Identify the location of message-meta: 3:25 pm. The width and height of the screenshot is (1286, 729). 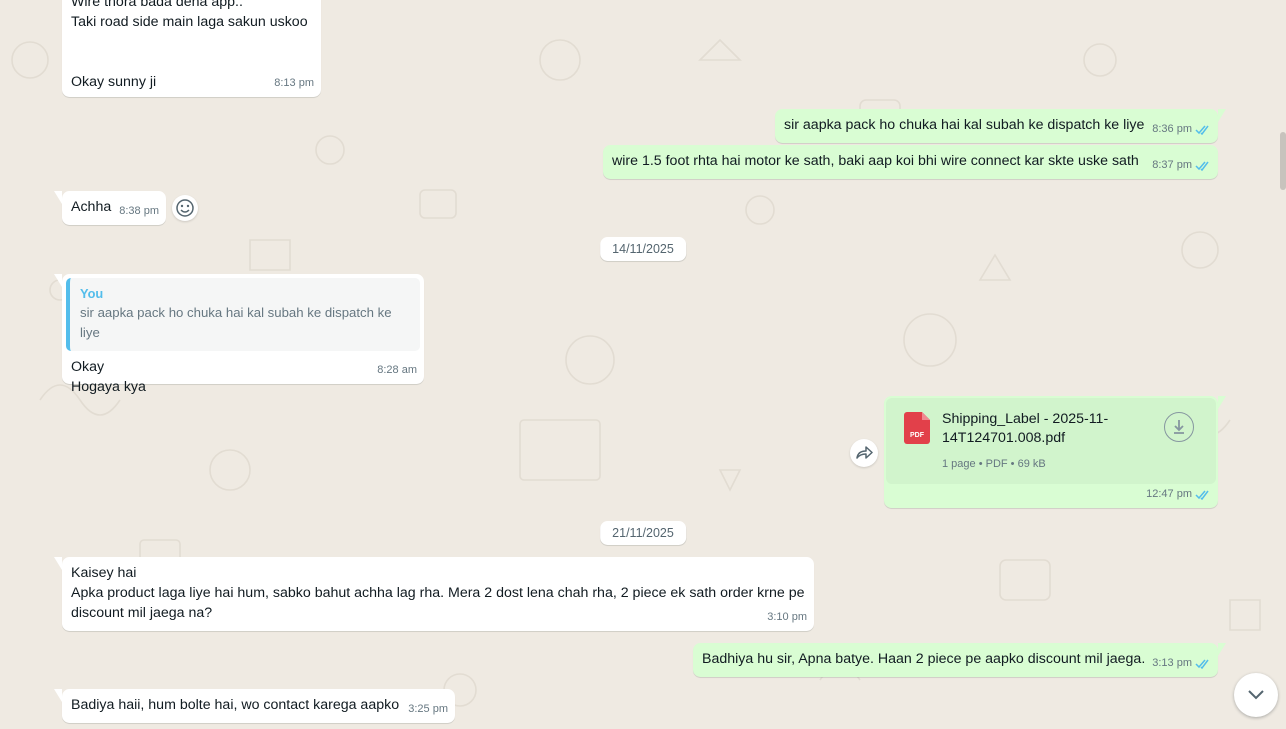
(428, 709).